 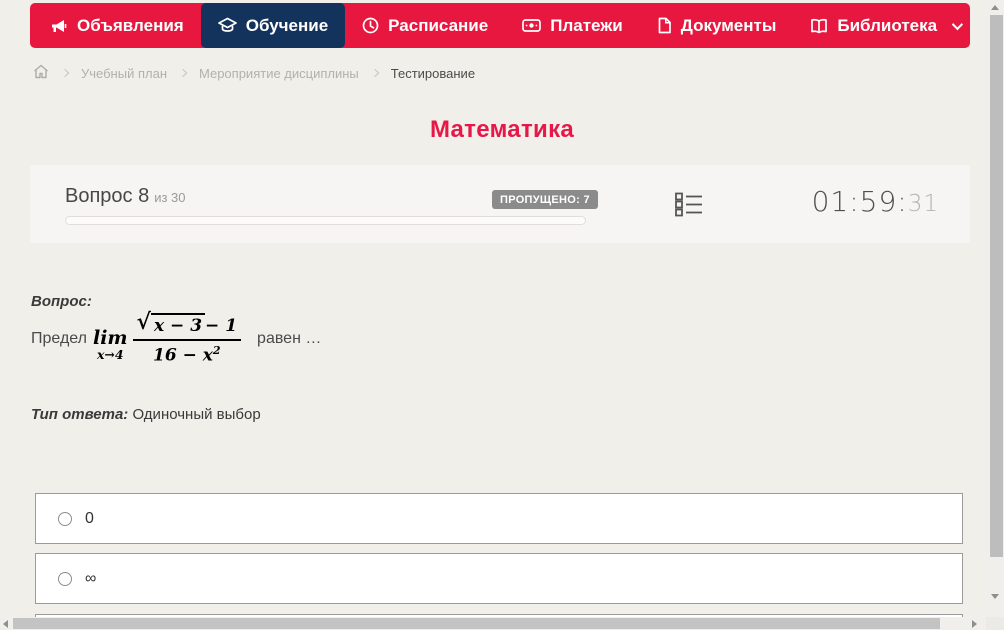 I want to click on answer-type: Тип ответа: Одиночный выбор, so click(x=146, y=414).